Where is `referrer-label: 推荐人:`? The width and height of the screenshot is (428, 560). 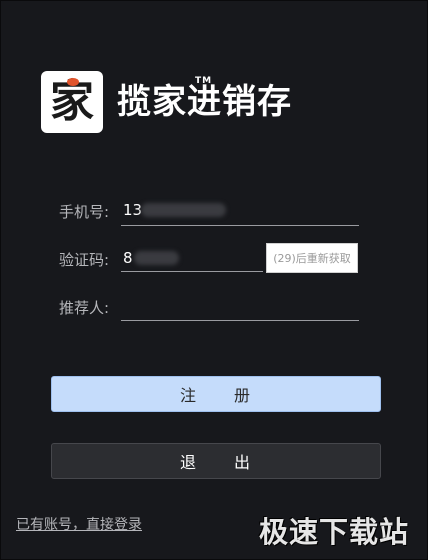 referrer-label: 推荐人: is located at coordinates (84, 308).